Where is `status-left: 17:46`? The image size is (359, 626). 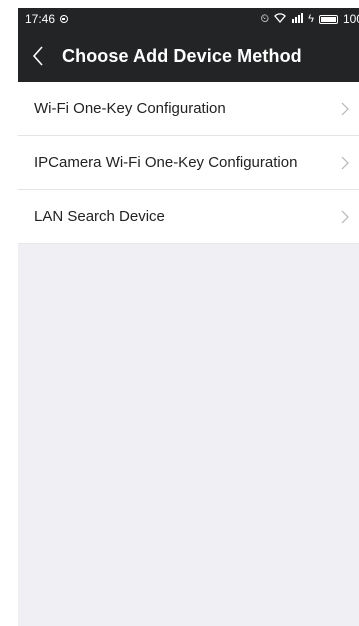
status-left: 17:46 is located at coordinates (47, 19).